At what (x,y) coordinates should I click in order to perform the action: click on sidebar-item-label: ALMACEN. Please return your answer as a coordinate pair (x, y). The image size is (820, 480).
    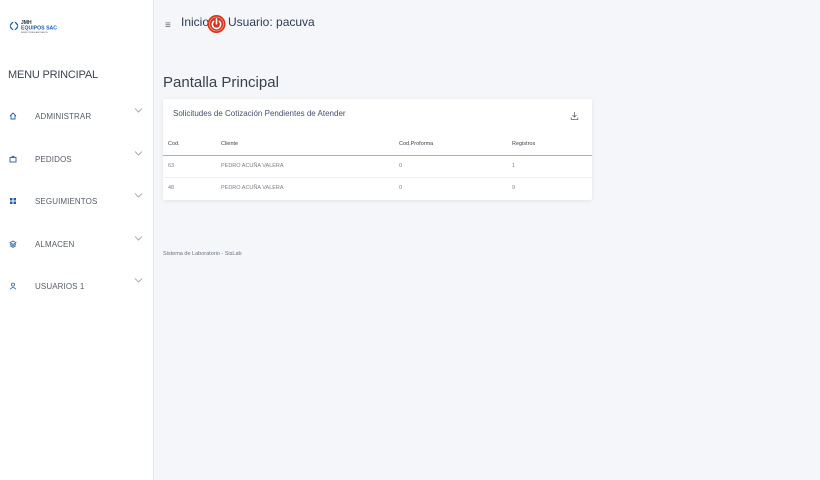
    Looking at the image, I should click on (55, 244).